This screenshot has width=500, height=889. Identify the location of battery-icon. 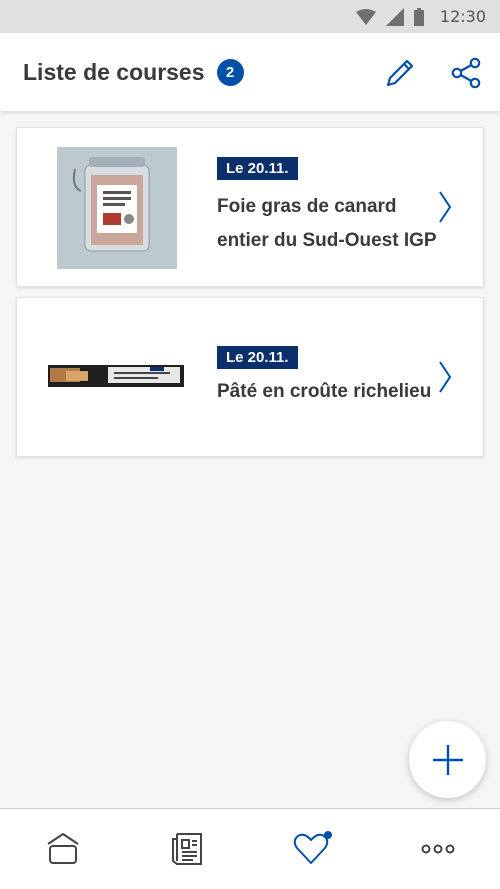
(418, 16).